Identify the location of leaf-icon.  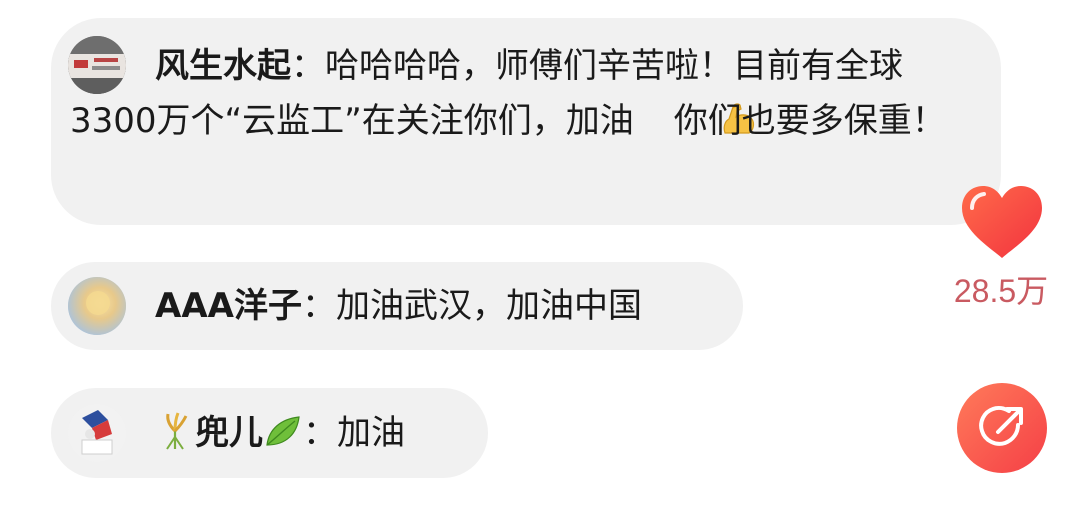
(283, 431).